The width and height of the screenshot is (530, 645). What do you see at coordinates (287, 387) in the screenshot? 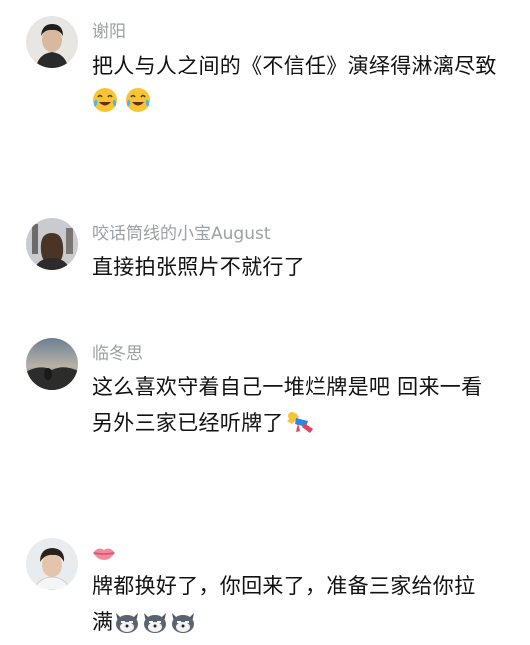
I see `comment-text-line: 这么喜欢守着自己一堆烂牌是吧 回来一看` at bounding box center [287, 387].